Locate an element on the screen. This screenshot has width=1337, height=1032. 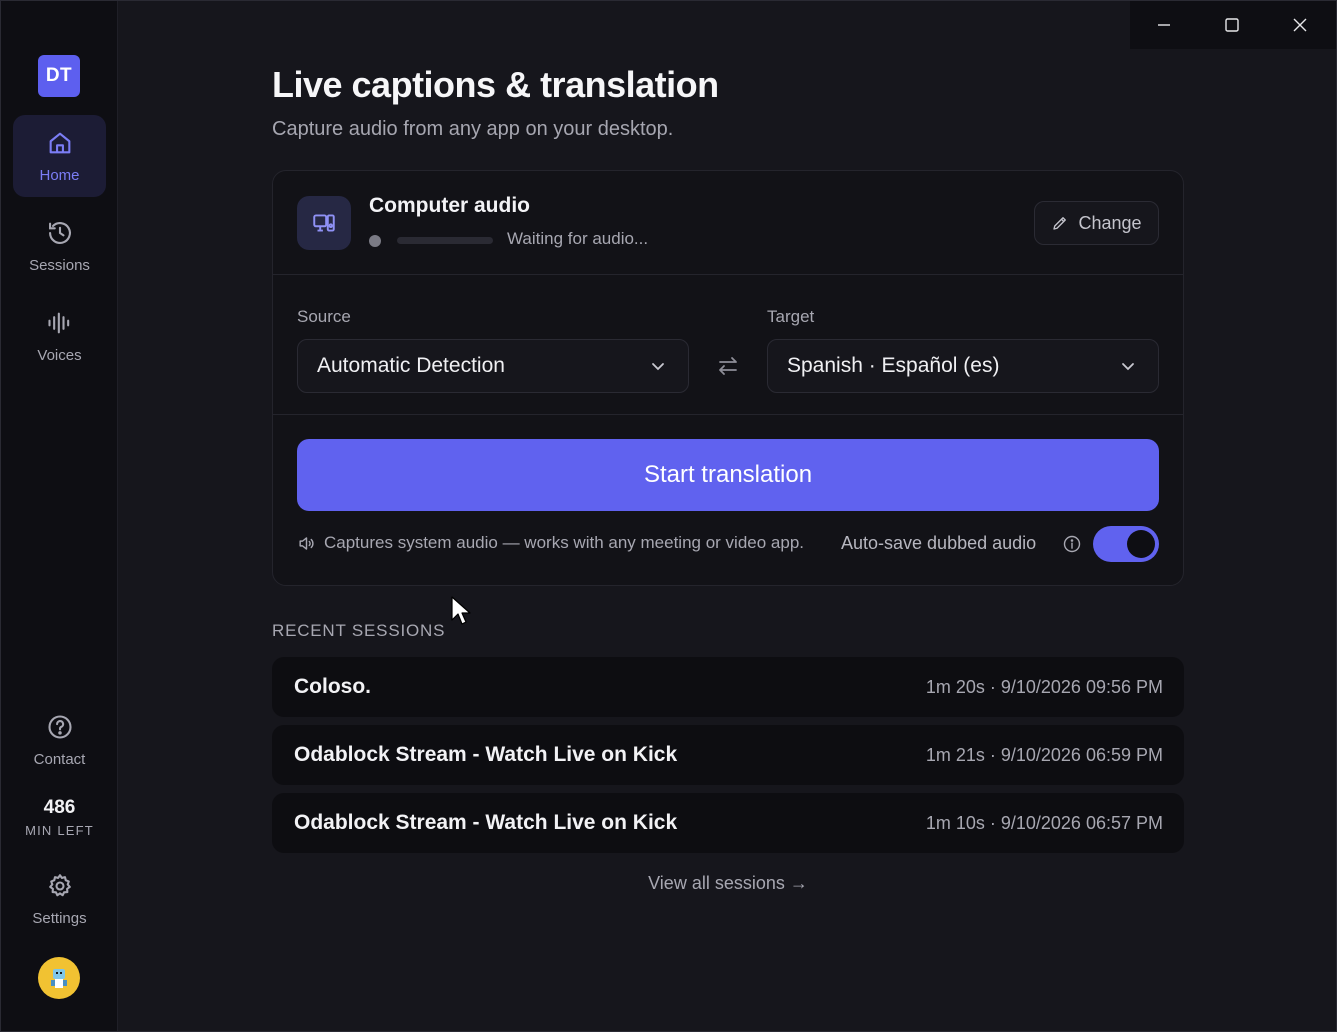
sidebar-item-settings: Settings is located at coordinates (59, 899).